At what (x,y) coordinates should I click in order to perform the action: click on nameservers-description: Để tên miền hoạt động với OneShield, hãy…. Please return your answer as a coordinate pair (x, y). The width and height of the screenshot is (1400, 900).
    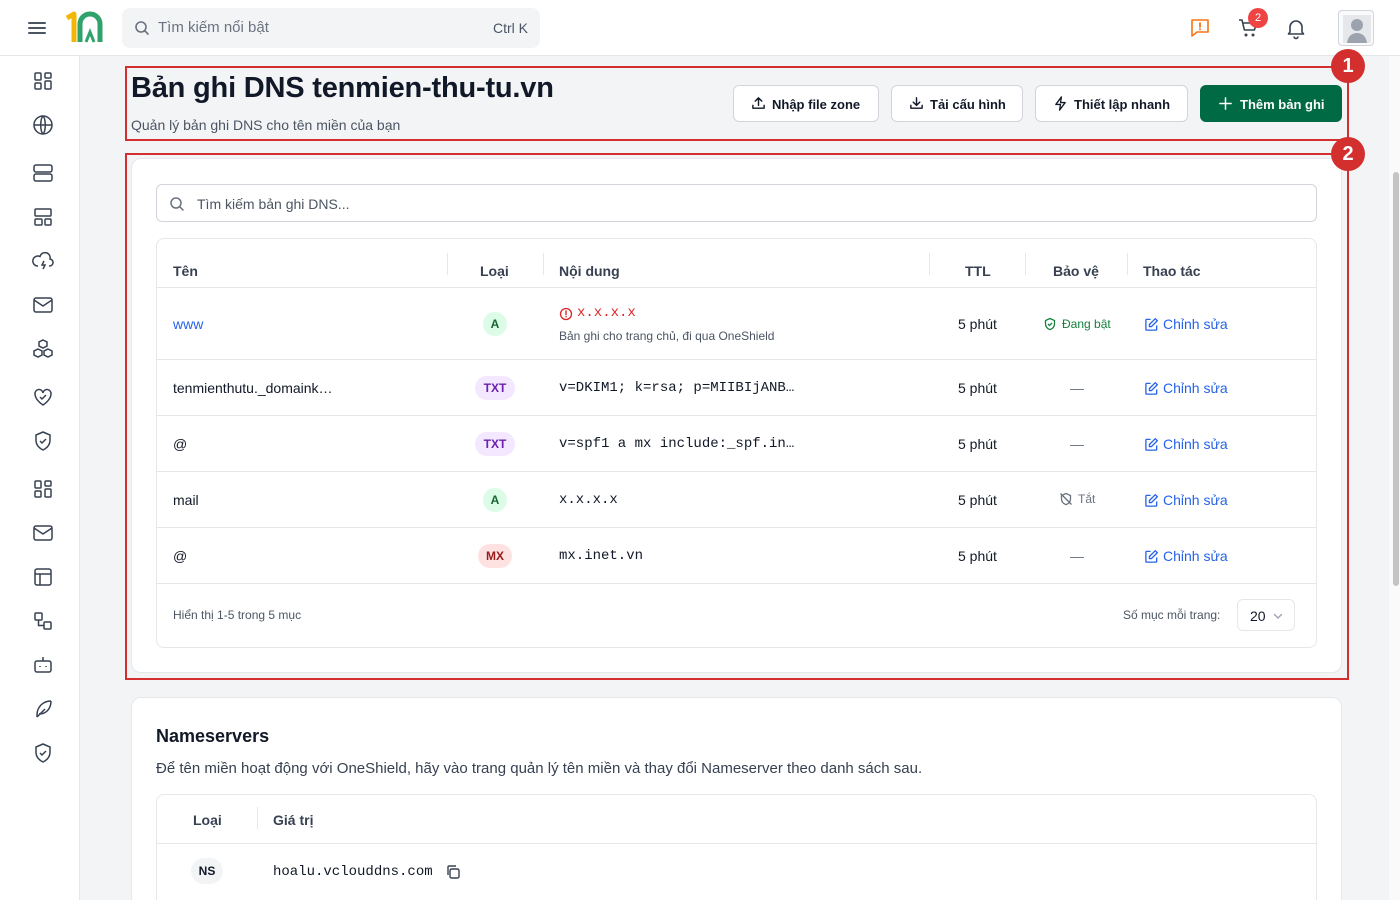
    Looking at the image, I should click on (539, 768).